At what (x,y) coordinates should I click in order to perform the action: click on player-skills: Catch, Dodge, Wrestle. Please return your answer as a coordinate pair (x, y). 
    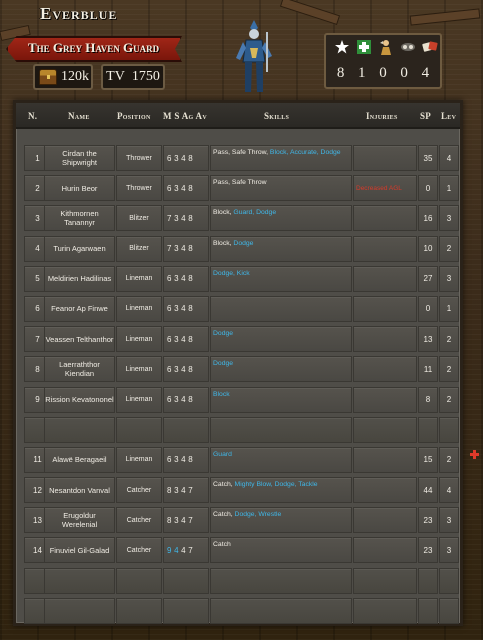
    Looking at the image, I should click on (281, 520).